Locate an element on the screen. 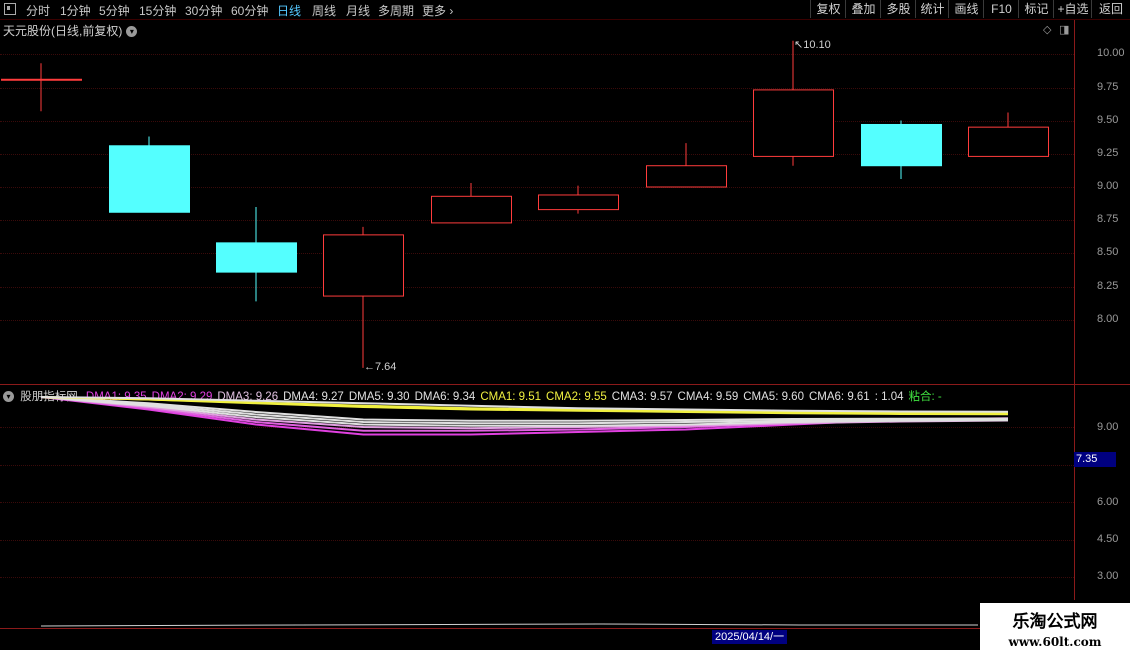 This screenshot has width=1130, height=650. indicator-chart is located at coordinates (524, 416).